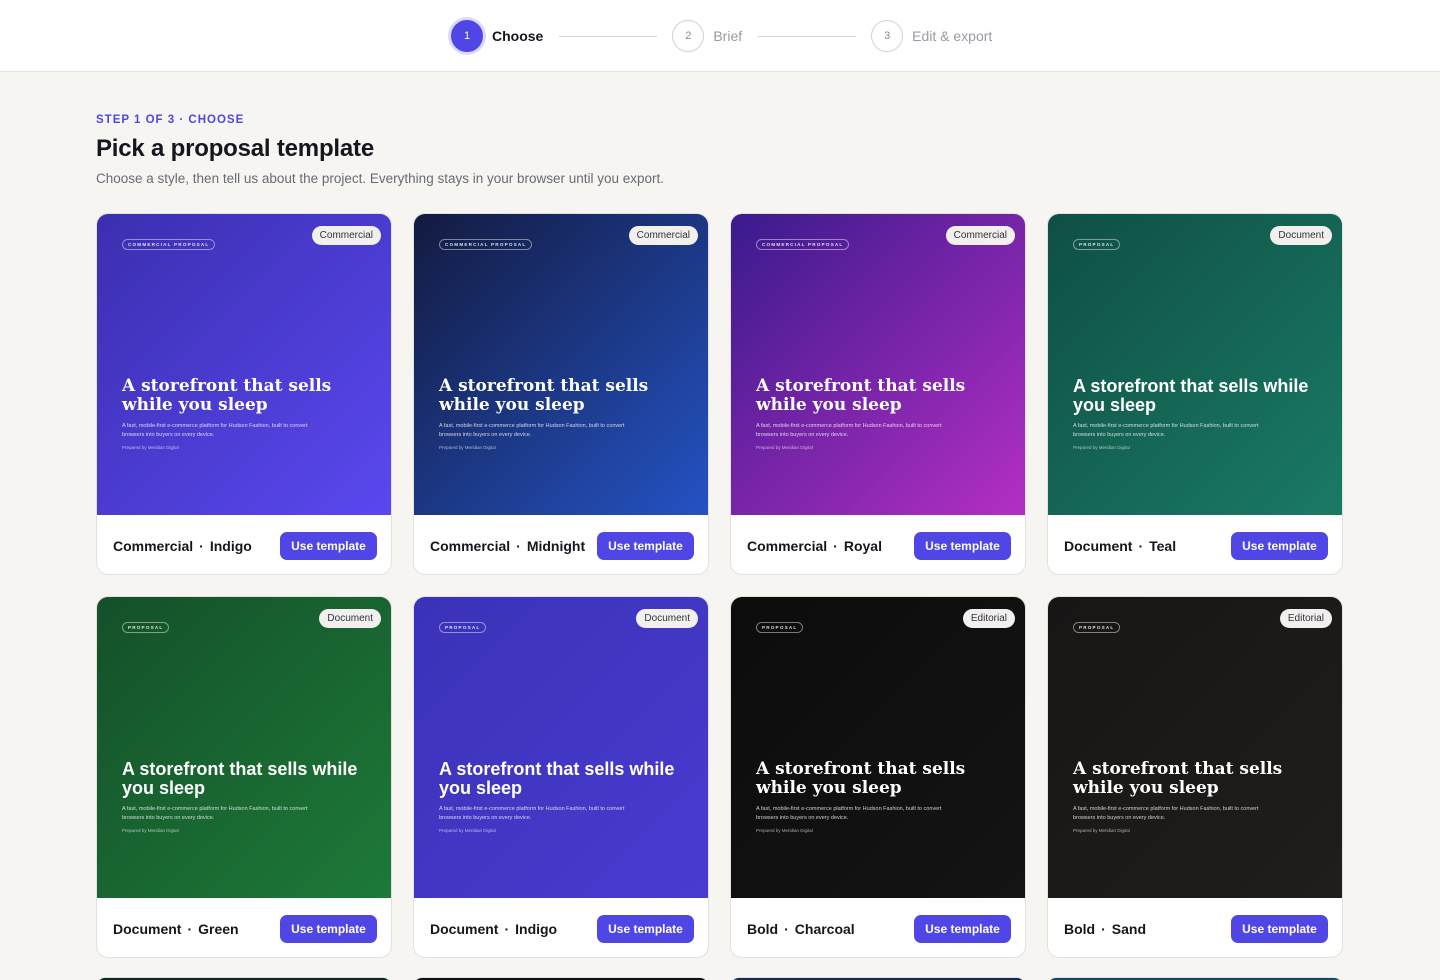  I want to click on template-variant: Teal, so click(1163, 545).